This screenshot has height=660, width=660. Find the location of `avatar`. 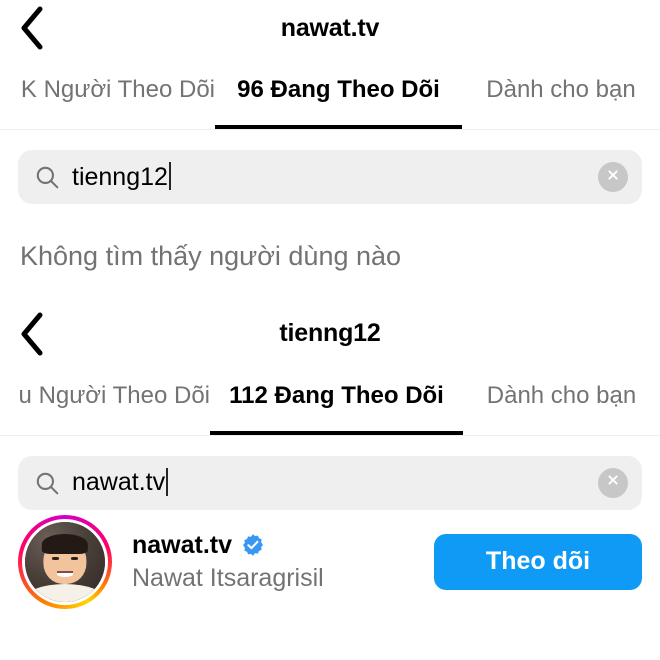

avatar is located at coordinates (65, 561).